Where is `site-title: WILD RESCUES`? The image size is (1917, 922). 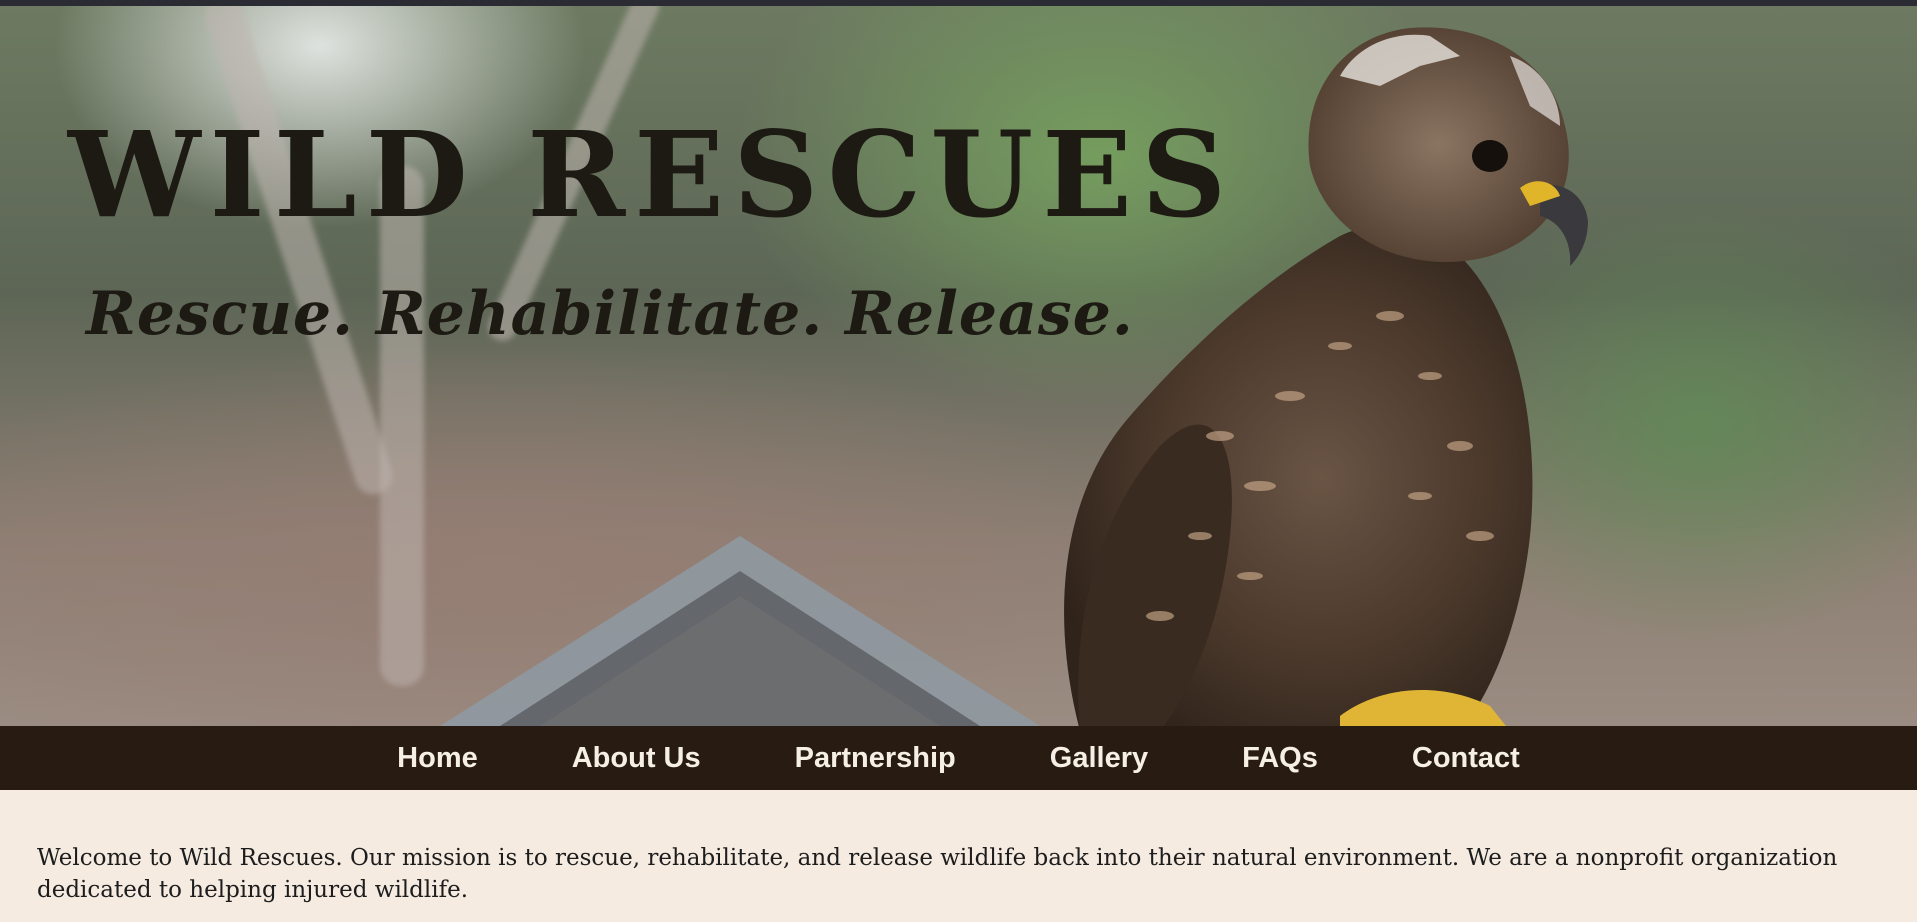 site-title: WILD RESCUES is located at coordinates (652, 174).